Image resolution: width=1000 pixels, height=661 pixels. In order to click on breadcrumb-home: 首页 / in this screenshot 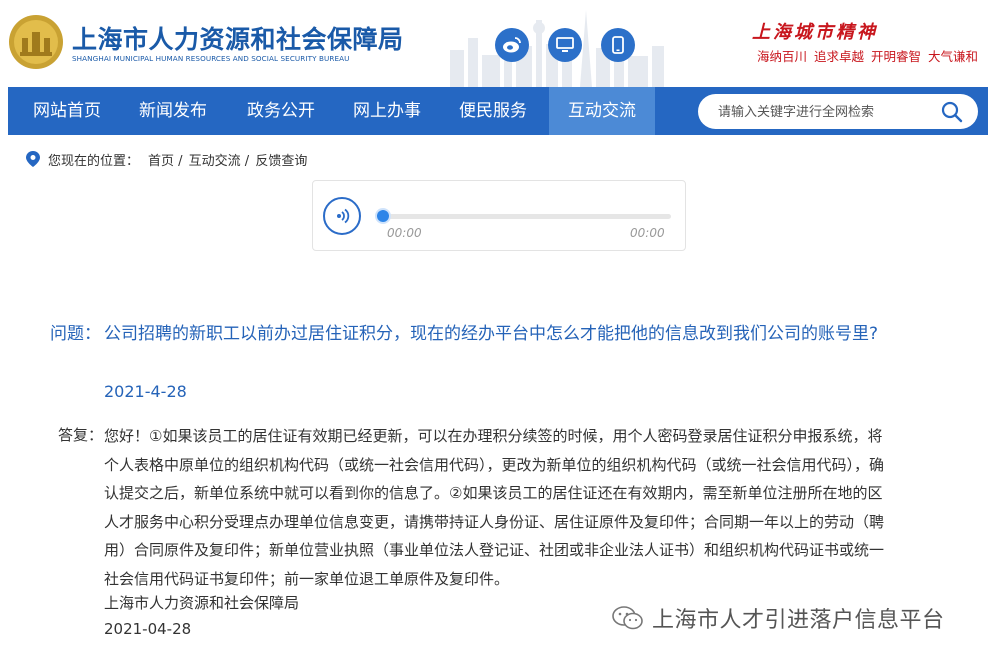, I will do `click(165, 161)`.